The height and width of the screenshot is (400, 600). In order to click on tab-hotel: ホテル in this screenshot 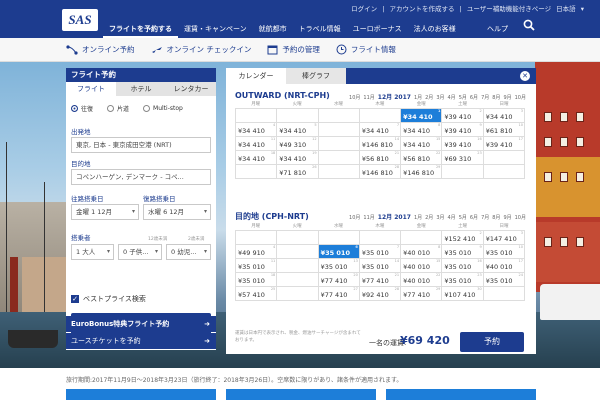, I will do `click(141, 89)`.